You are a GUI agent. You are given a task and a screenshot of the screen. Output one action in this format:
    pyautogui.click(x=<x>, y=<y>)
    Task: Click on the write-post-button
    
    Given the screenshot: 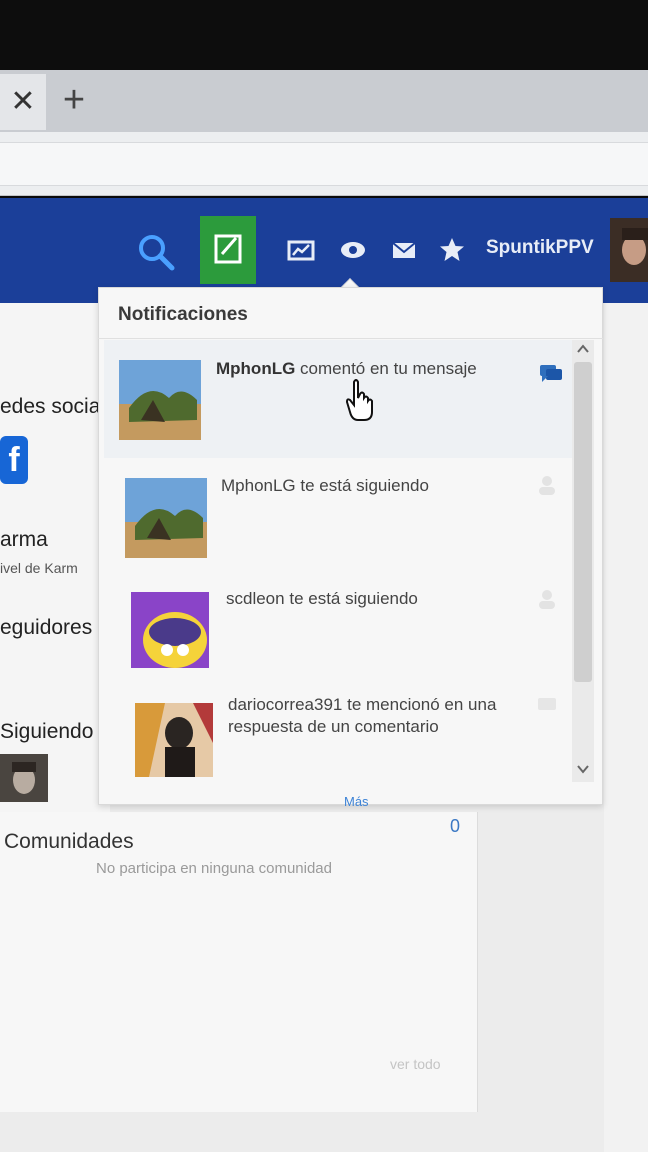 What is the action you would take?
    pyautogui.click(x=228, y=250)
    